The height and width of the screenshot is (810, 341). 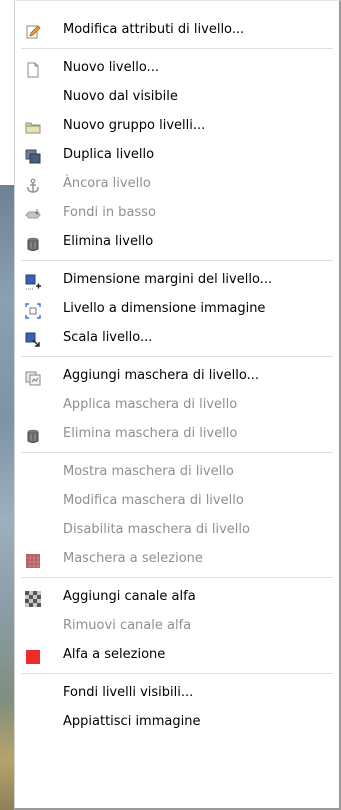 What do you see at coordinates (33, 126) in the screenshot?
I see `folder-icon` at bounding box center [33, 126].